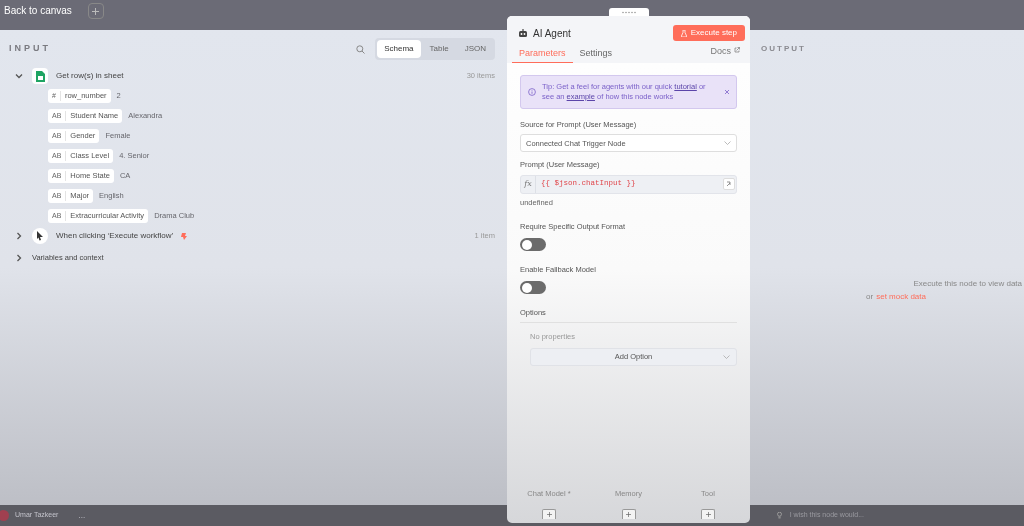  I want to click on view-tab: Schema, so click(399, 49).